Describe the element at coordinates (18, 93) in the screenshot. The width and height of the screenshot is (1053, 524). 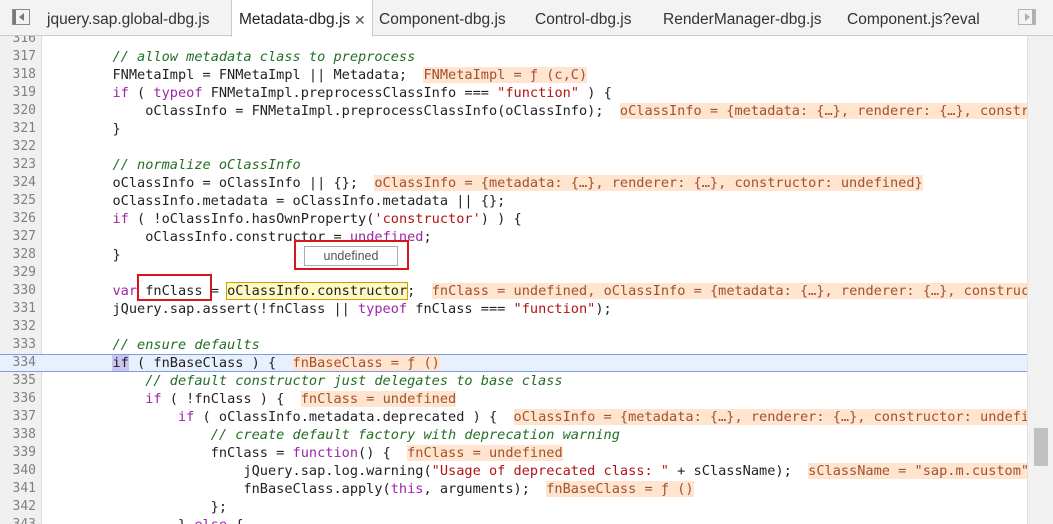
I see `line-number: 319` at that location.